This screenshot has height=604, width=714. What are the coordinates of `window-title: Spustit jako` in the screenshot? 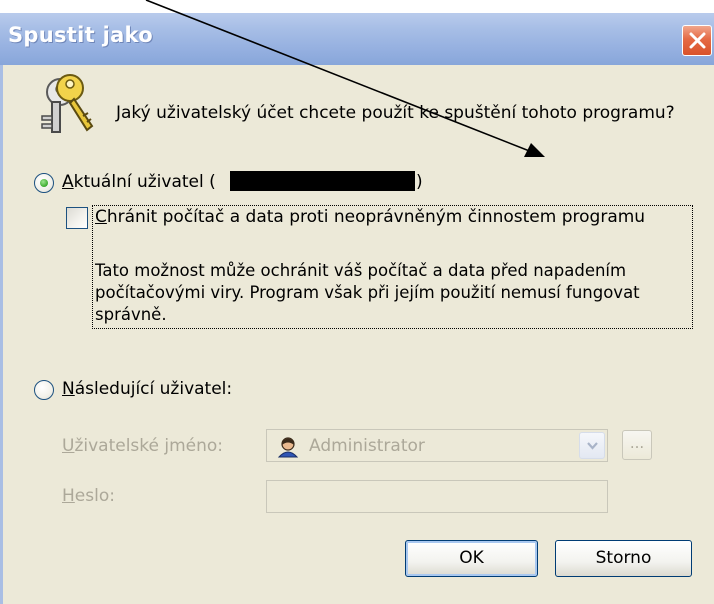 It's located at (80, 35).